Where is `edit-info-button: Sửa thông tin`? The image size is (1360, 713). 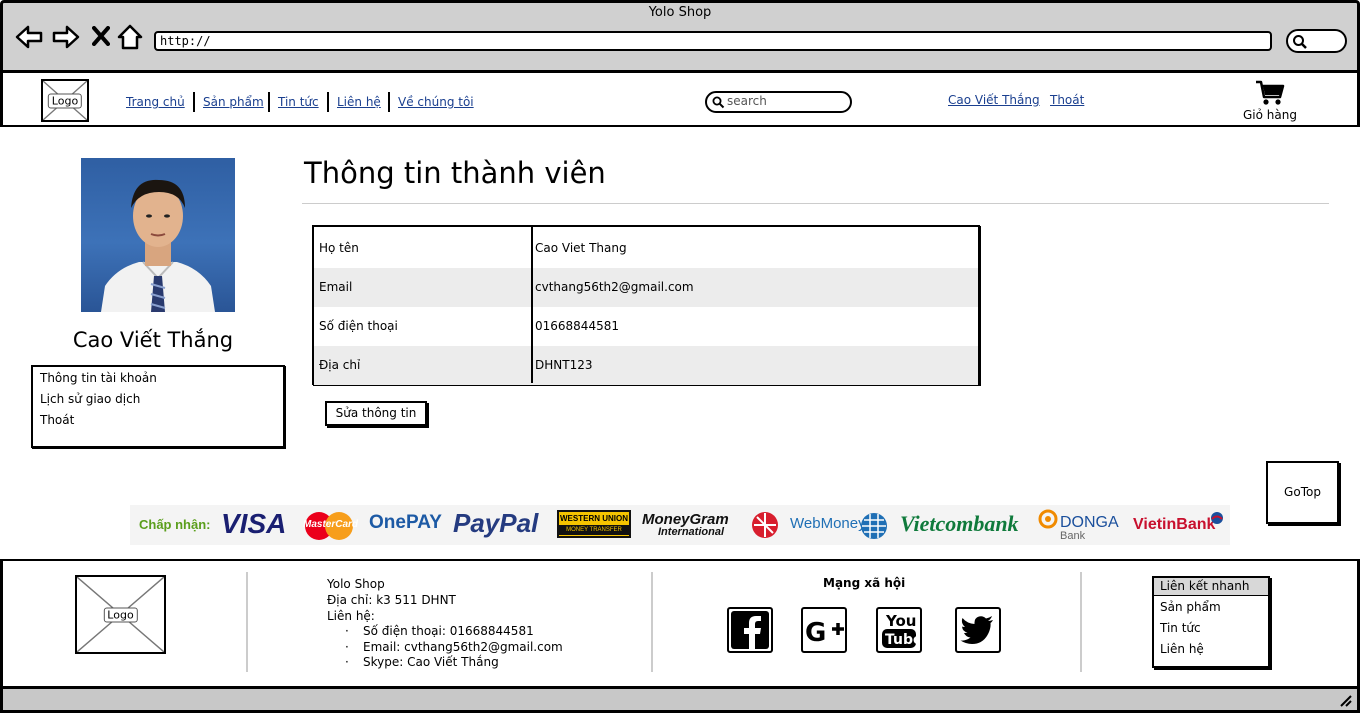 edit-info-button: Sửa thông tin is located at coordinates (376, 413).